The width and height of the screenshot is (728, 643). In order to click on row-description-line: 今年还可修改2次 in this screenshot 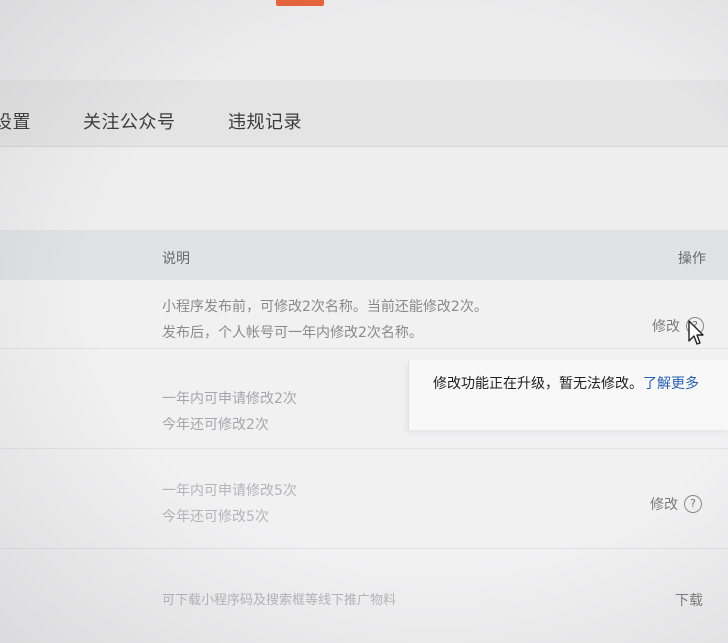, I will do `click(215, 425)`.